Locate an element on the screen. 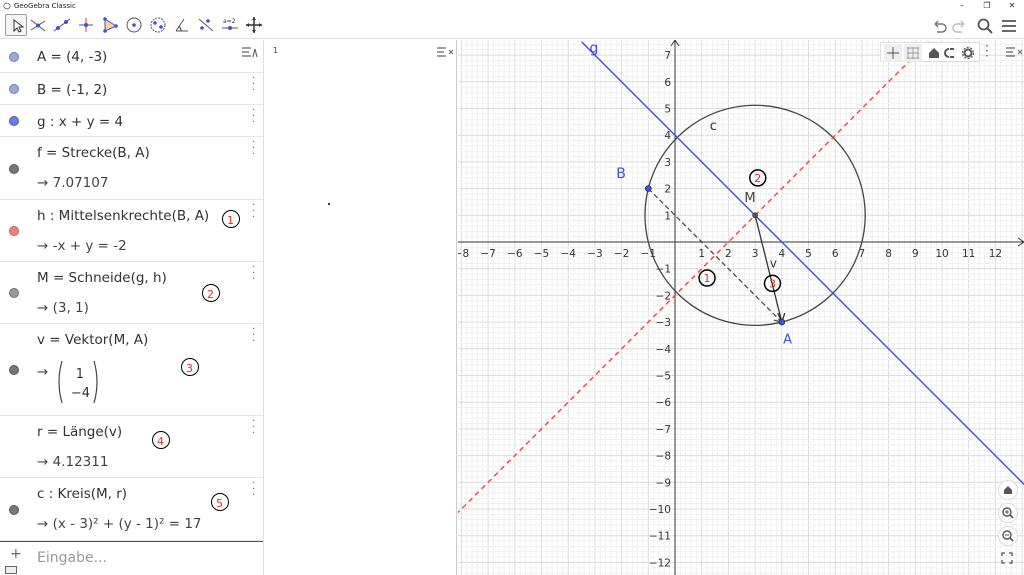  add-icon: + is located at coordinates (16, 554).